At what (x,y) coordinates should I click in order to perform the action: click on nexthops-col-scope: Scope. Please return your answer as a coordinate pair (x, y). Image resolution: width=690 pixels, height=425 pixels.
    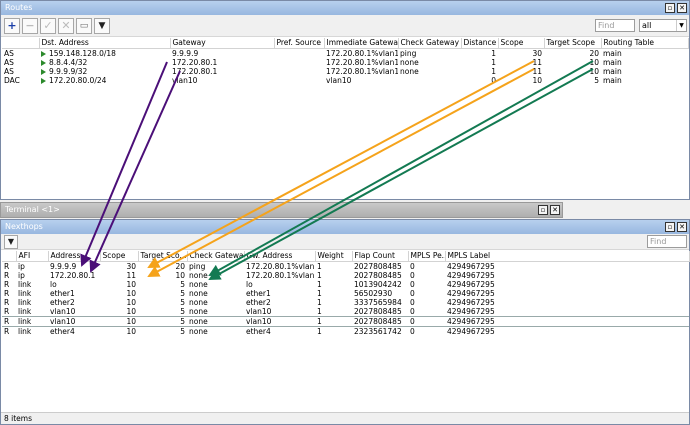
    Looking at the image, I should click on (119, 256).